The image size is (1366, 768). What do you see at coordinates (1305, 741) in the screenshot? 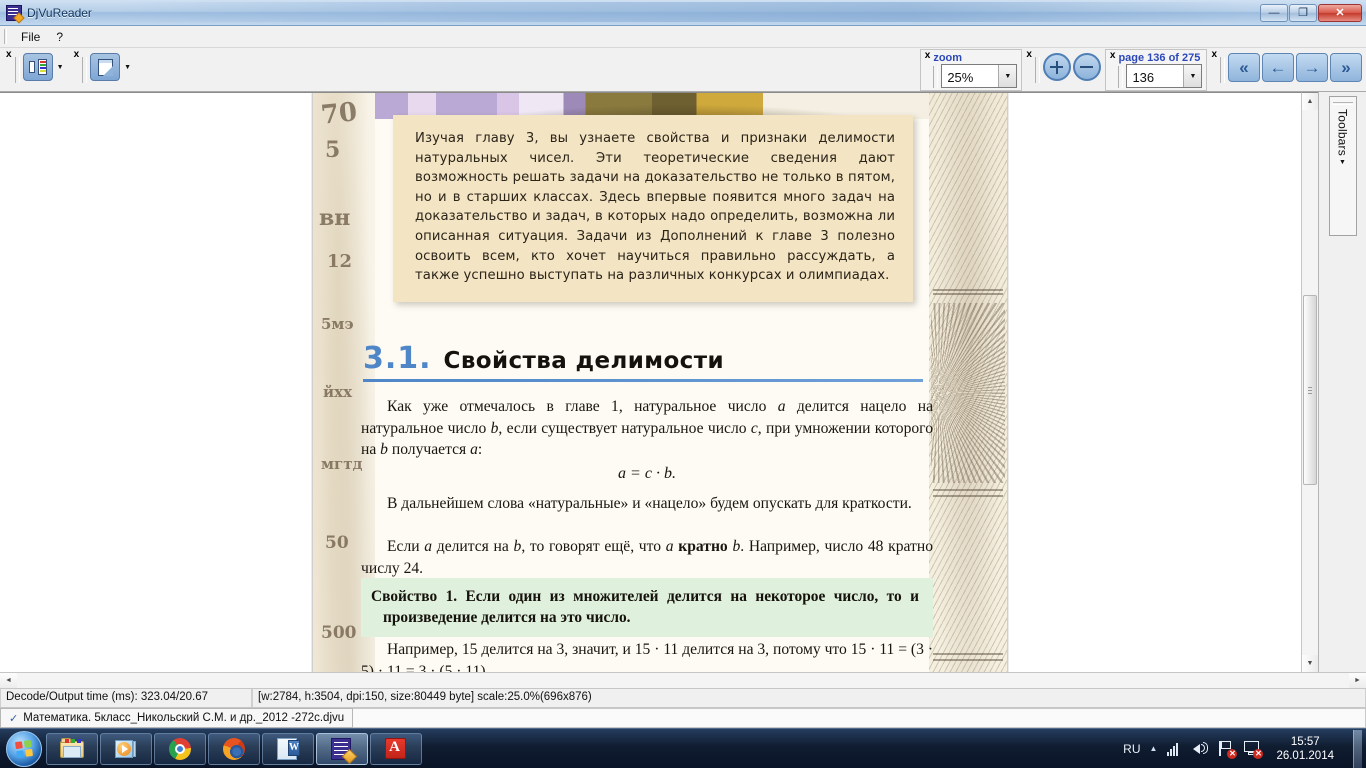
I see `clock-time: 15:57` at bounding box center [1305, 741].